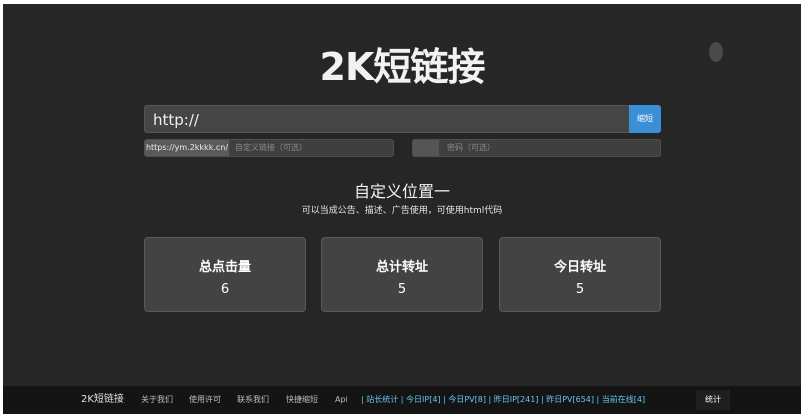  I want to click on domain-prefix: https://ym.2kkkk.cn/, so click(187, 148).